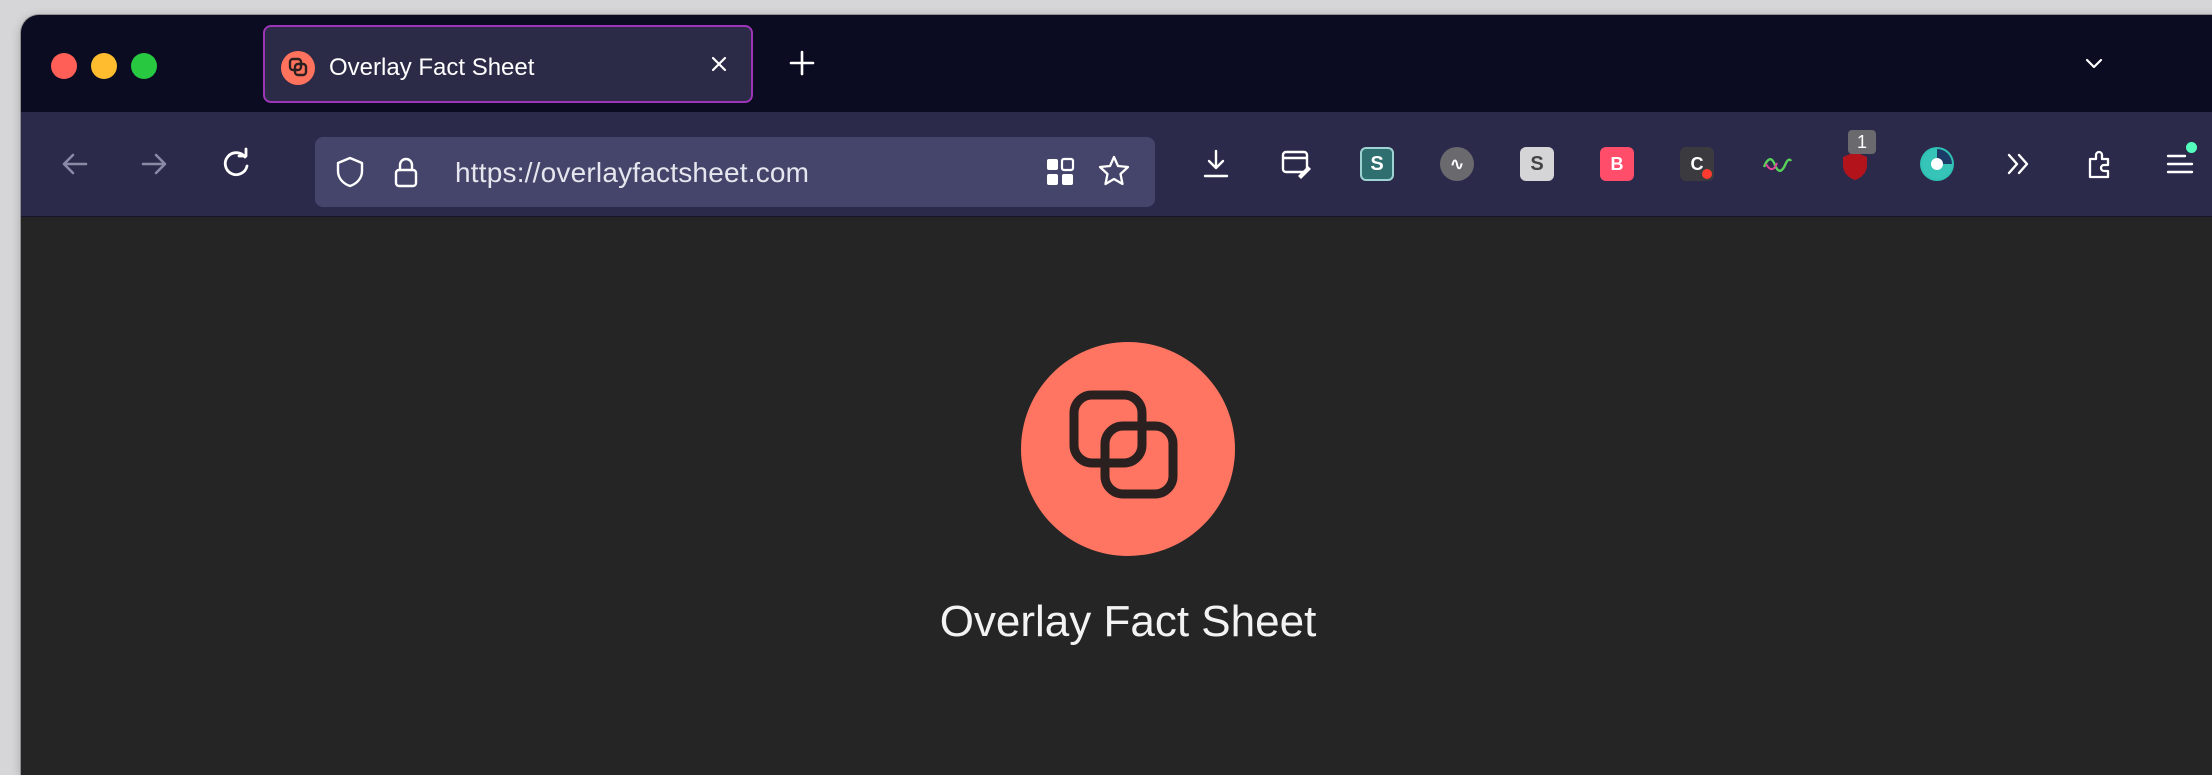  I want to click on plus-icon, so click(802, 63).